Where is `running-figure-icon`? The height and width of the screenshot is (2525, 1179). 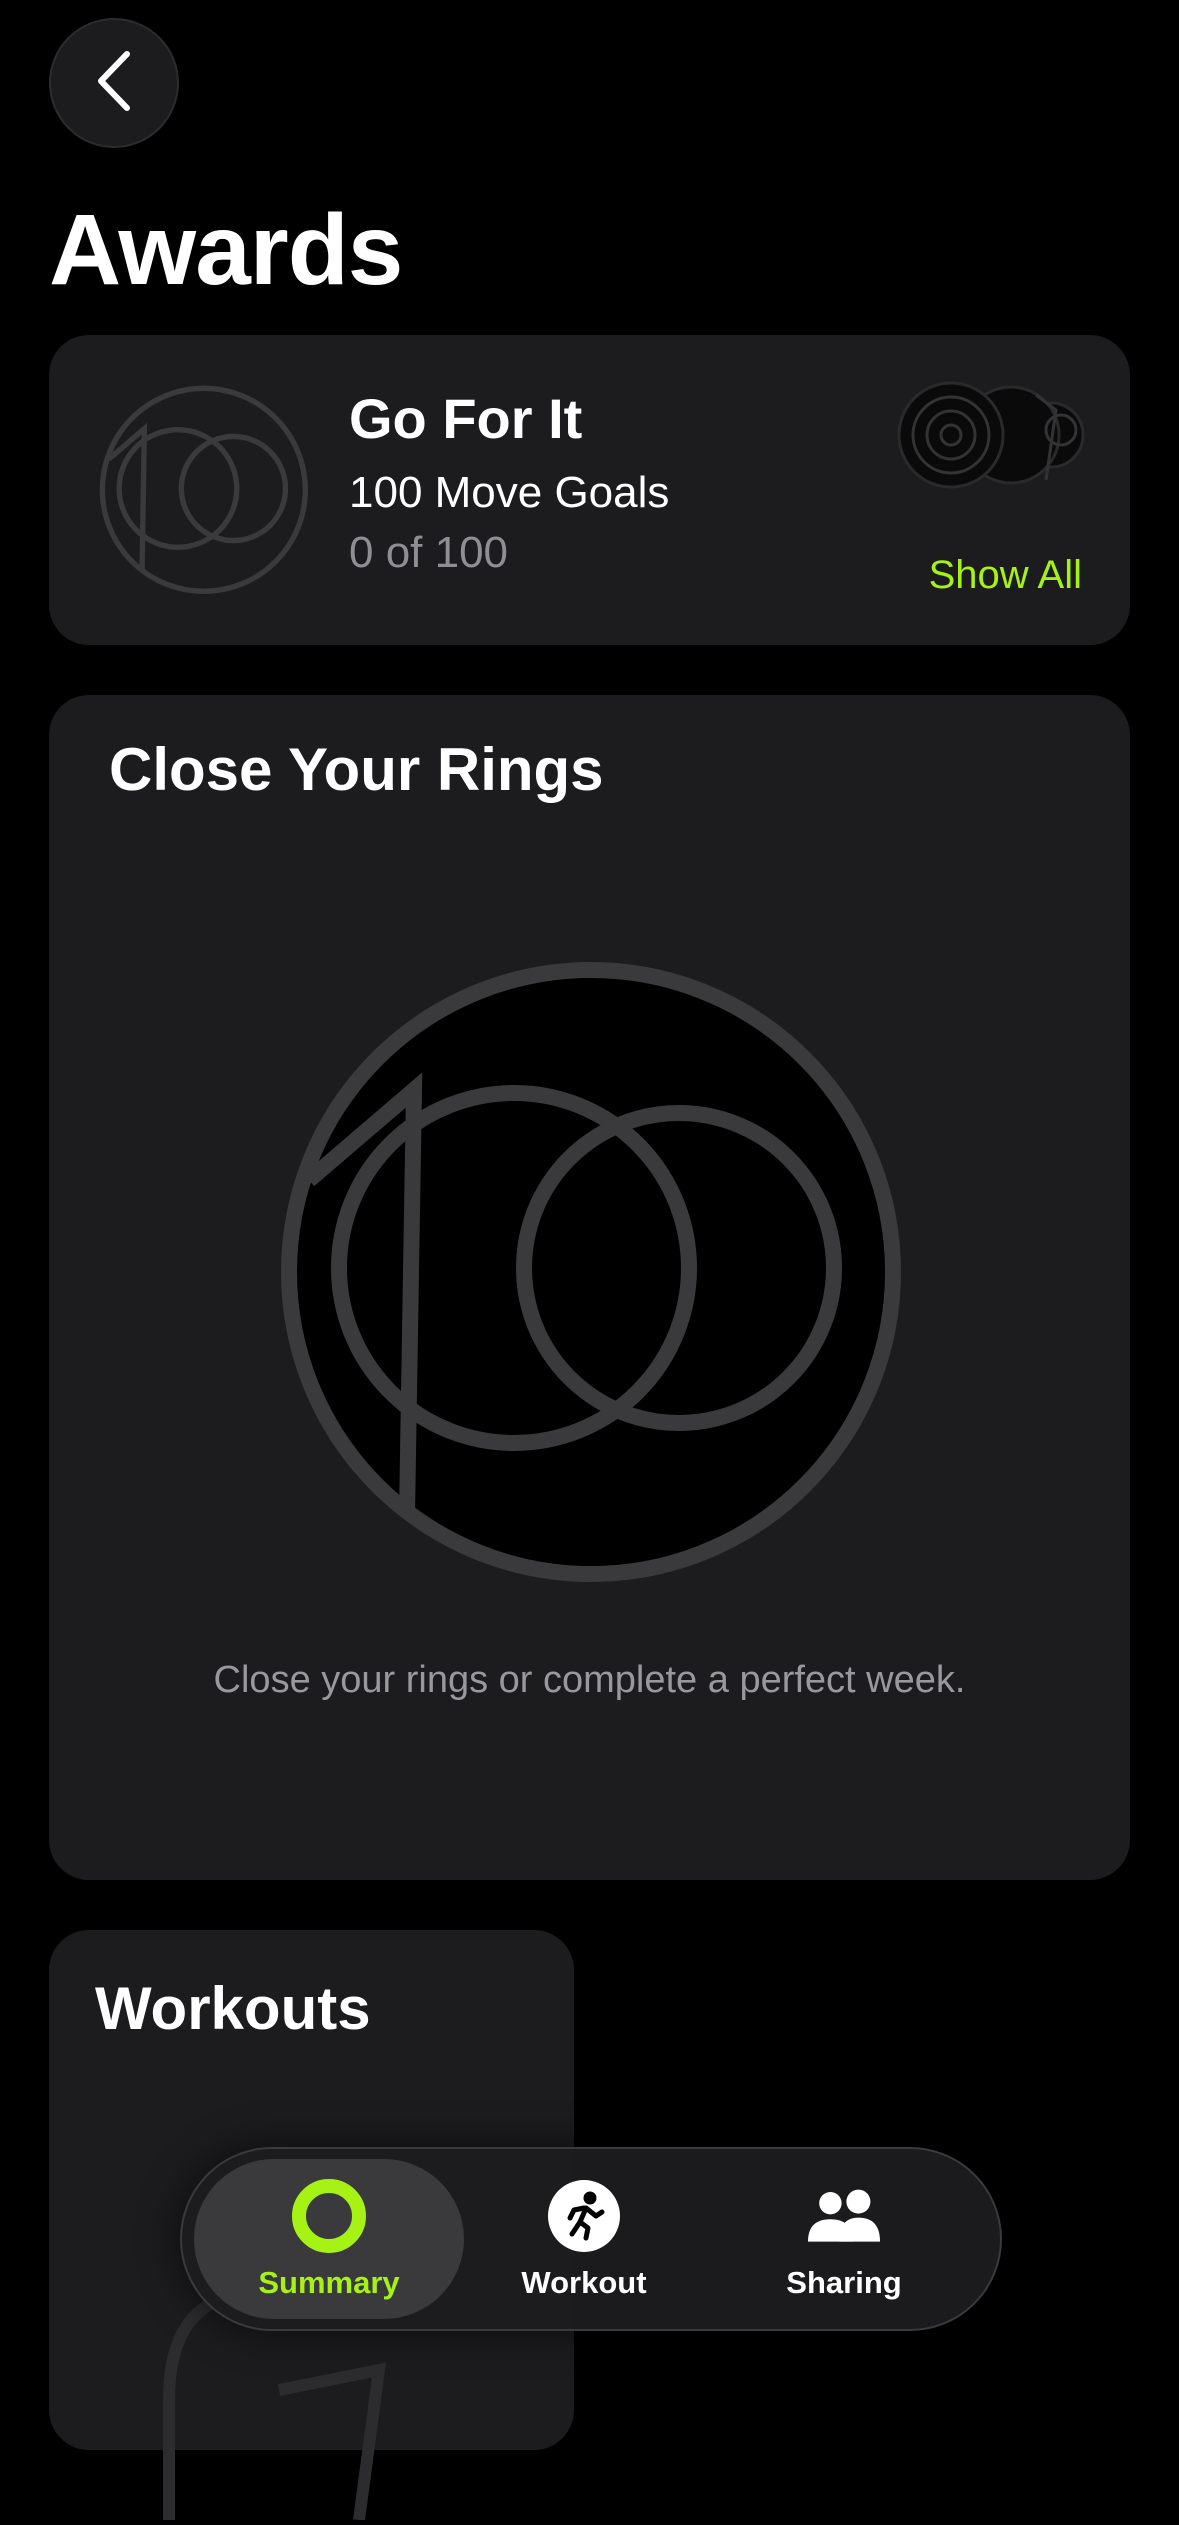
running-figure-icon is located at coordinates (584, 2216).